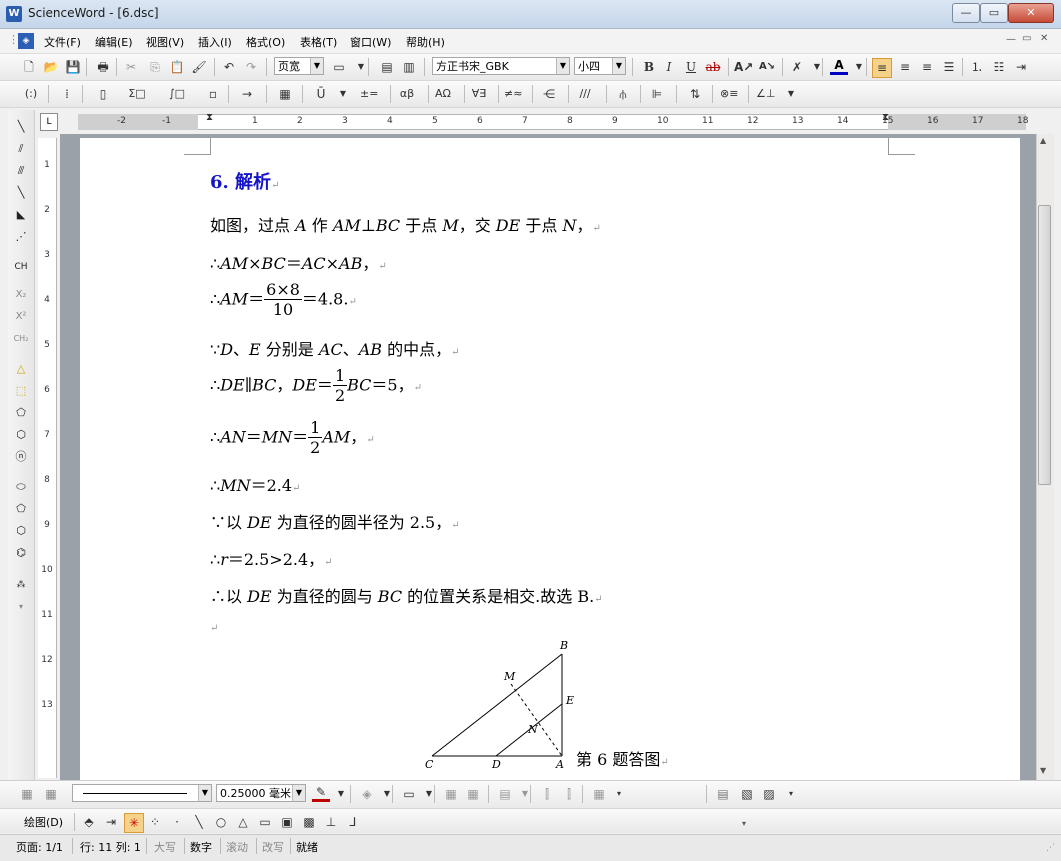  Describe the element at coordinates (177, 67) in the screenshot. I see `paste-icon: 📋` at that location.